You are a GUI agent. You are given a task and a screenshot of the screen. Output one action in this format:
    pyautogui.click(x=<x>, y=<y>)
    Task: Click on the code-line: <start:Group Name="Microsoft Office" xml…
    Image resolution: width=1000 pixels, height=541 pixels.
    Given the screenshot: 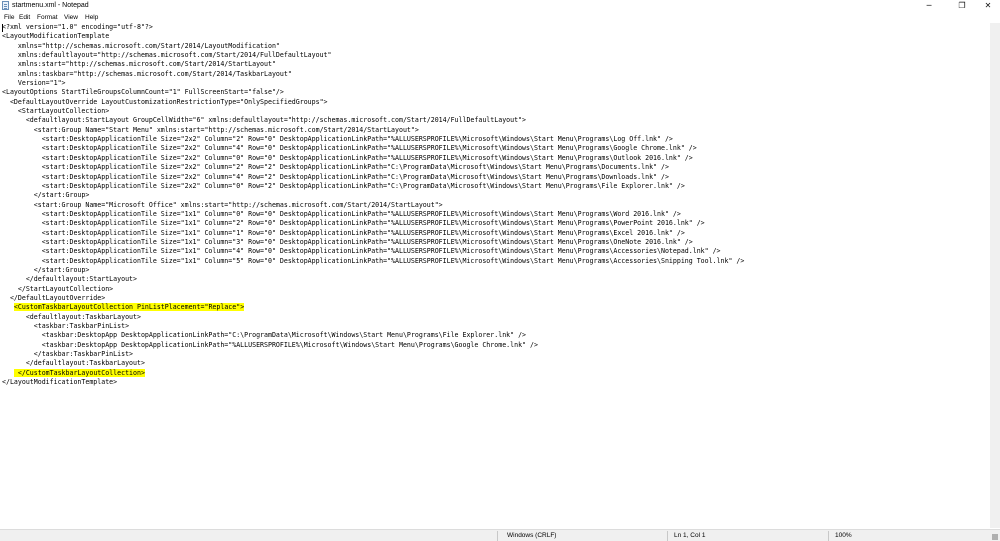 What is the action you would take?
    pyautogui.click(x=222, y=204)
    